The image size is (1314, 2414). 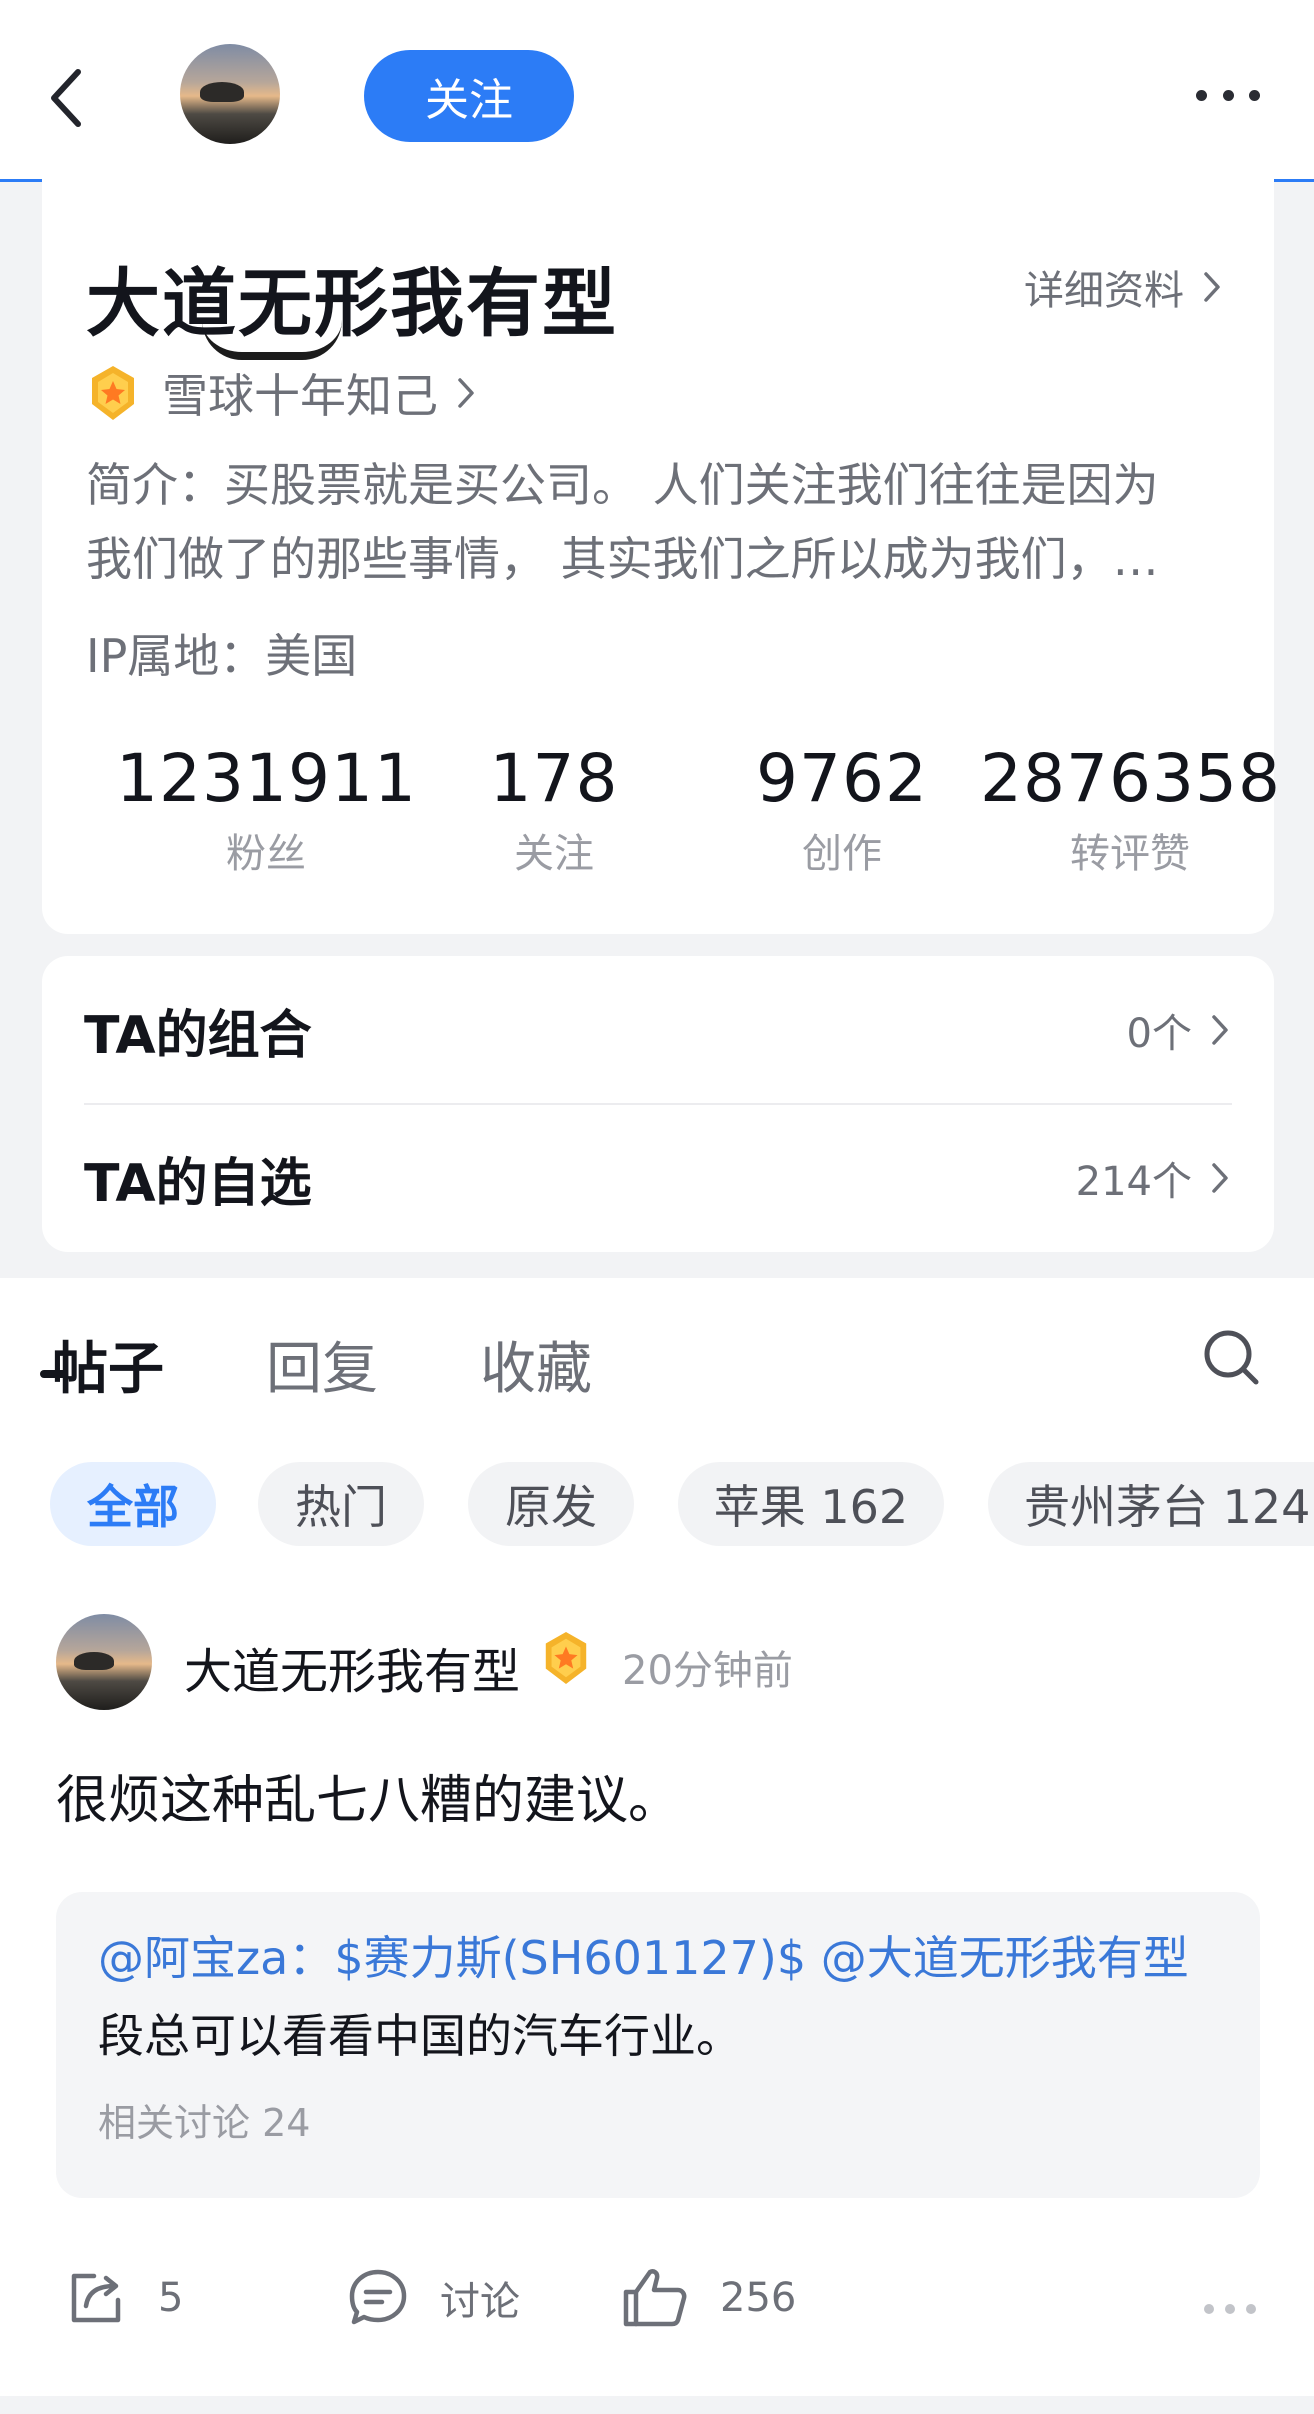 What do you see at coordinates (198, 1035) in the screenshot?
I see `ta-portfolio-title: TA的组合` at bounding box center [198, 1035].